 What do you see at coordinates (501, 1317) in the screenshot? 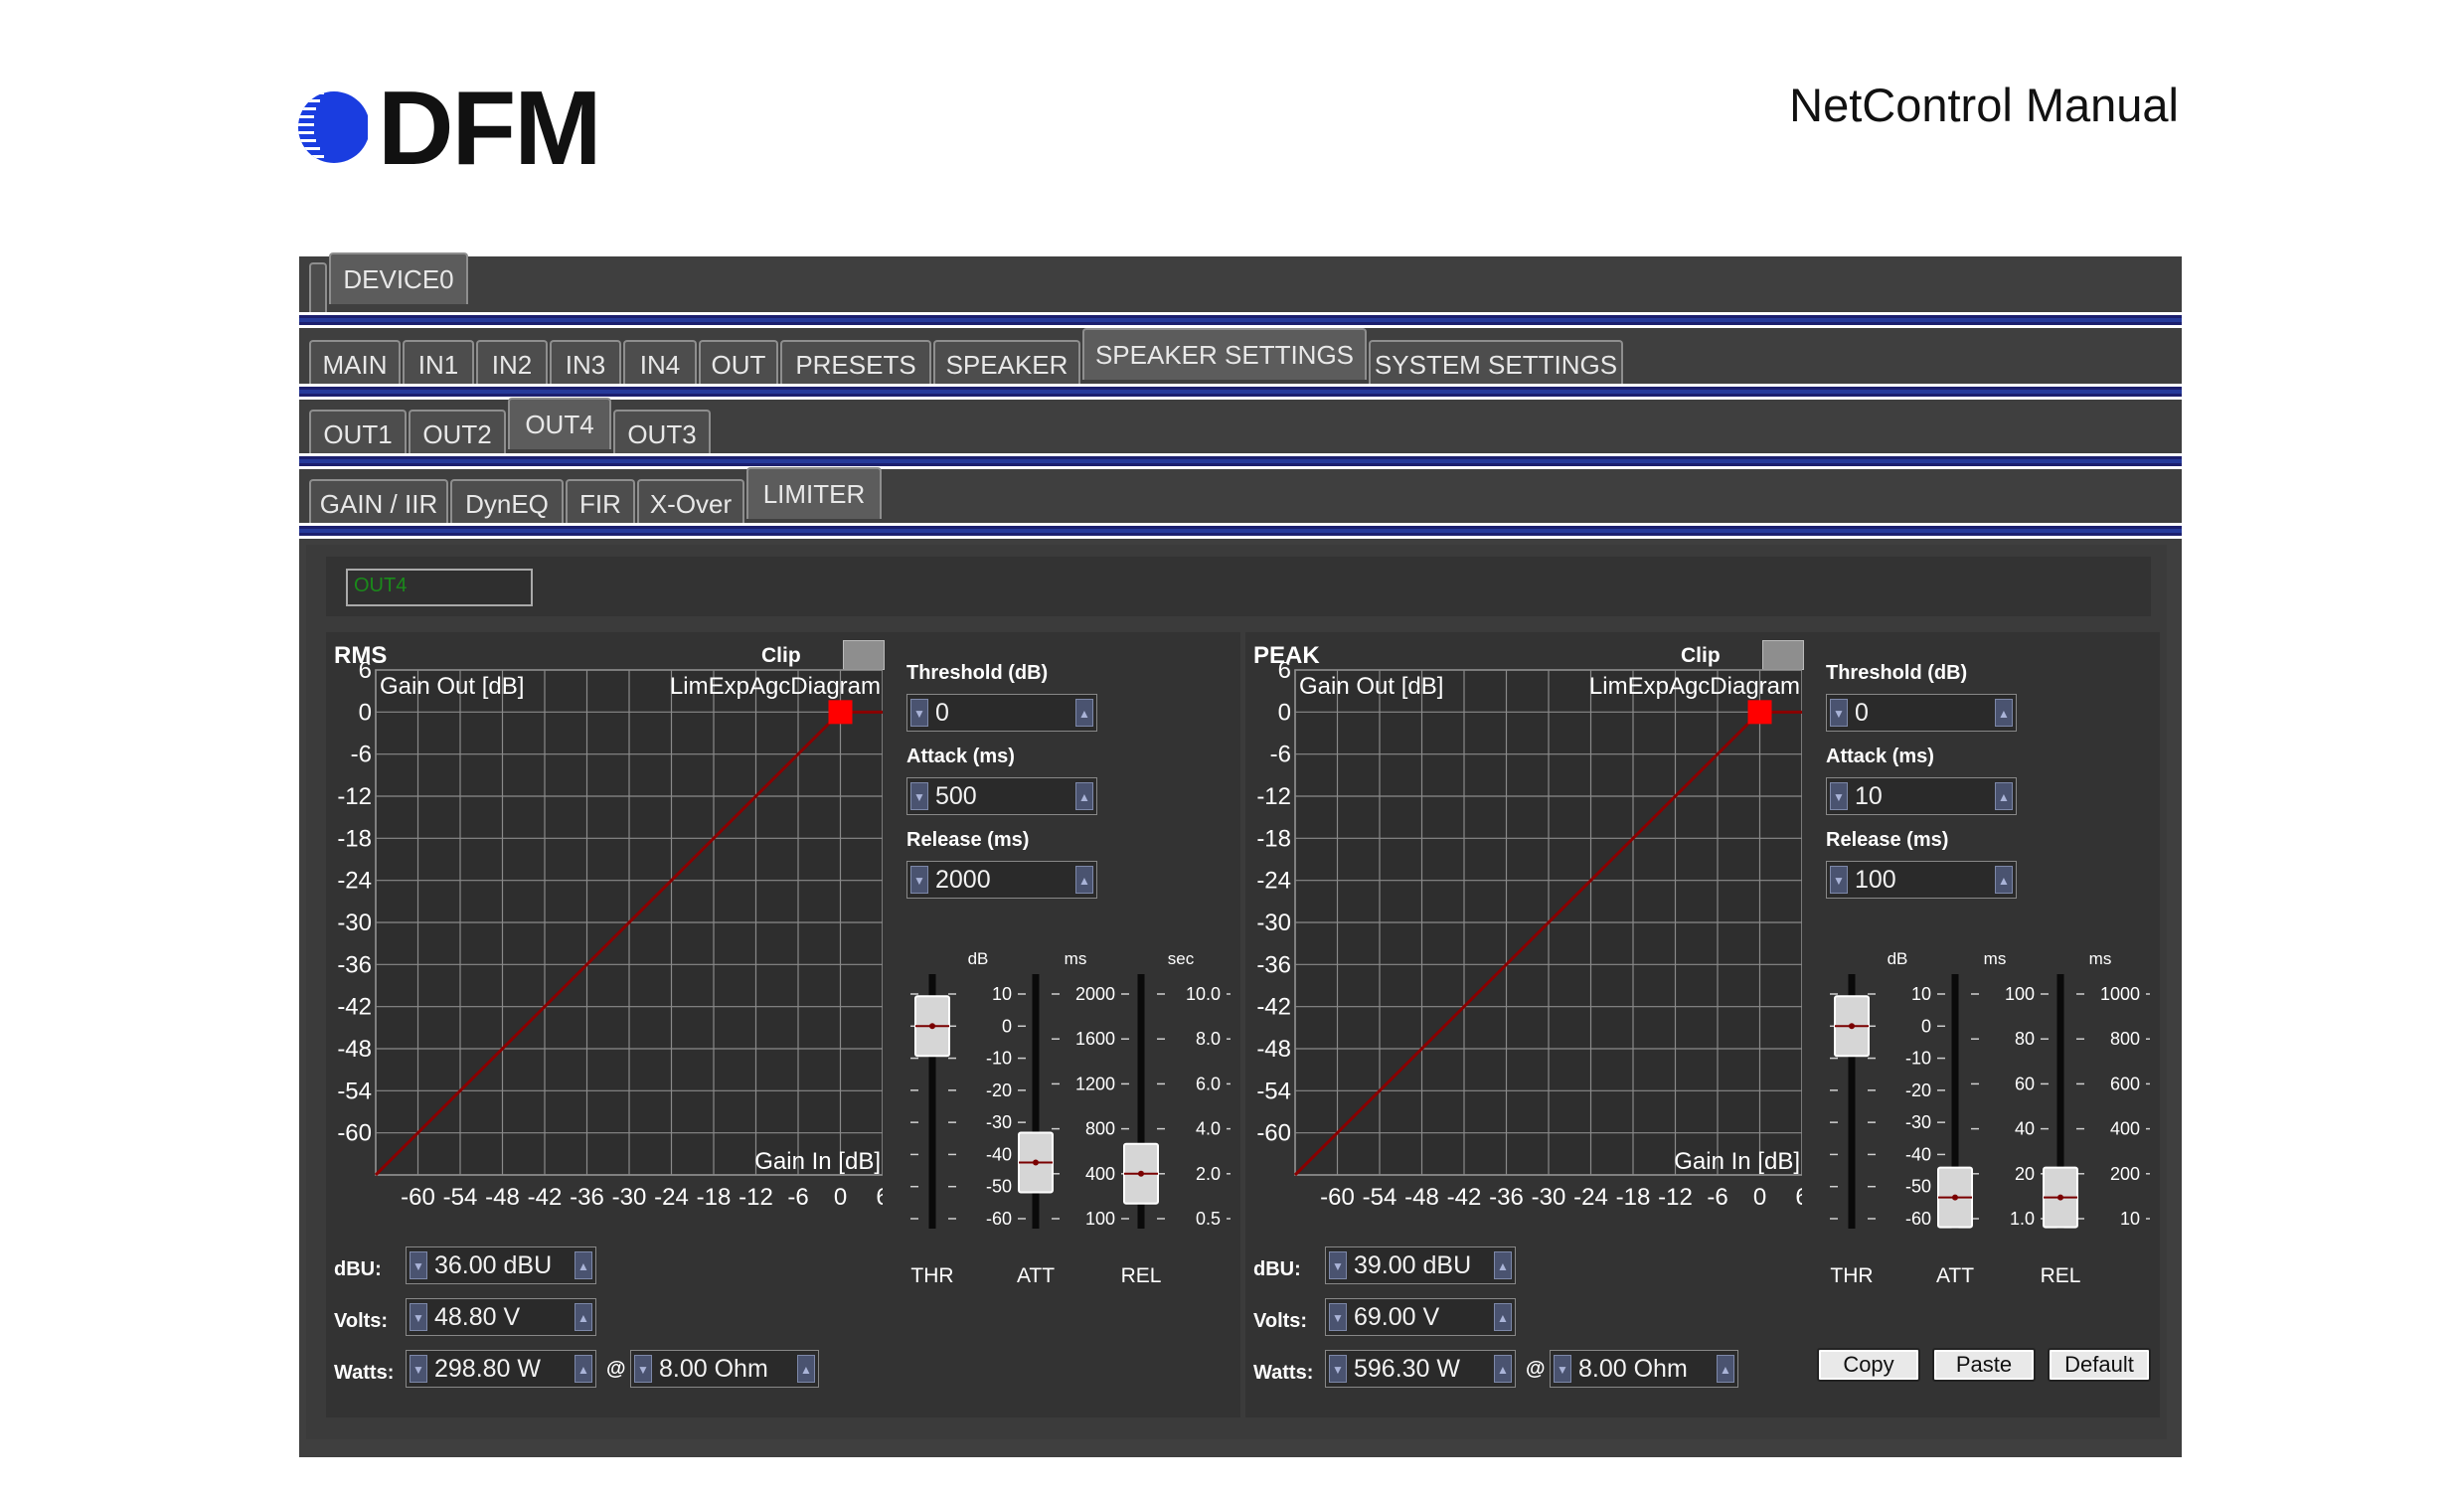
I see `volts-spinner: ▼ 48.80 V ▲` at bounding box center [501, 1317].